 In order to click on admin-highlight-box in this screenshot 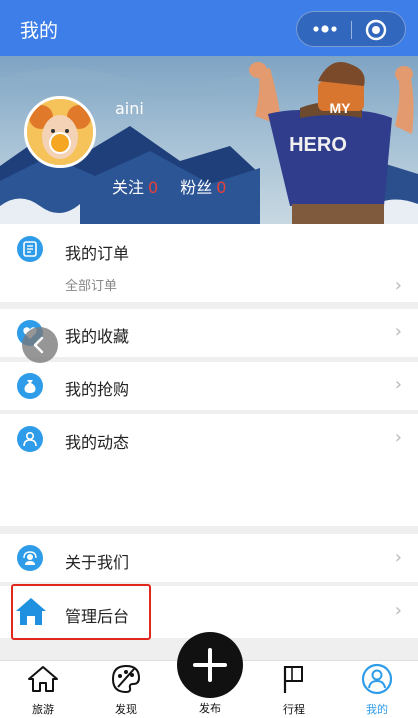, I will do `click(81, 612)`.